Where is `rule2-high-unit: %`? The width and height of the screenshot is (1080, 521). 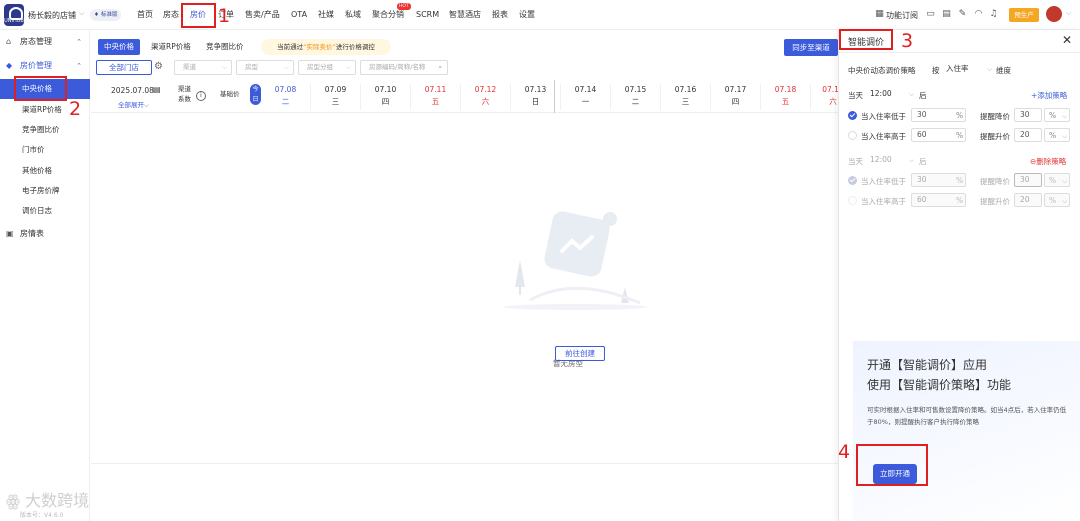
rule2-high-unit: % is located at coordinates (960, 200).